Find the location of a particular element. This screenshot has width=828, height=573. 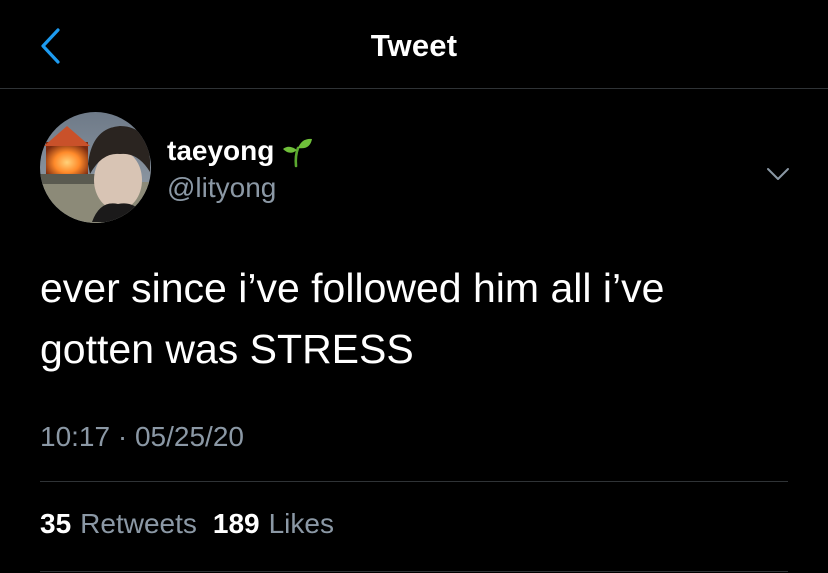

retweets-count: 35 is located at coordinates (56, 523).